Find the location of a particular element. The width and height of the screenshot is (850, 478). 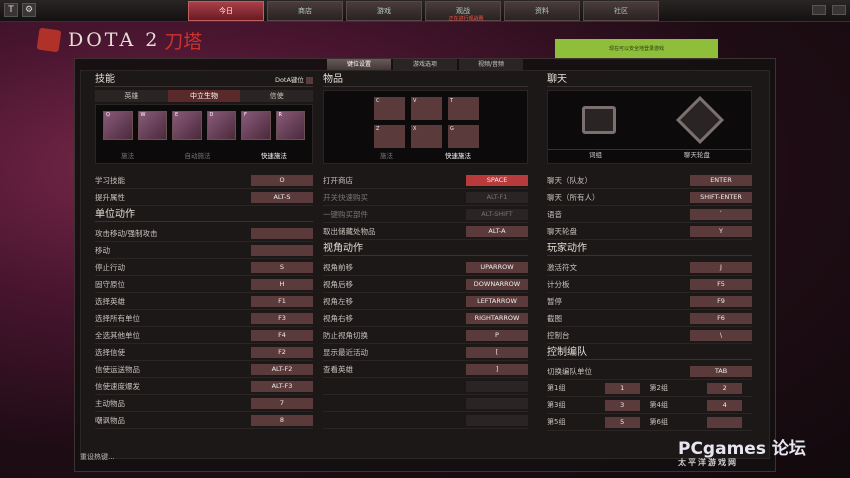

hotkey-button: O is located at coordinates (282, 180).